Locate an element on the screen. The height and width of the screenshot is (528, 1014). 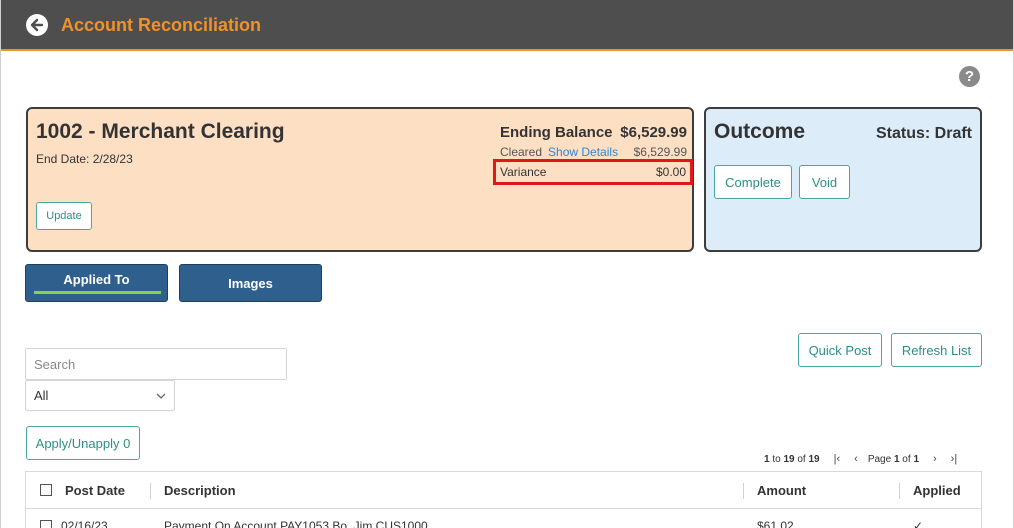
apply-unapply-button: Apply/Unapply 0 is located at coordinates (83, 443).